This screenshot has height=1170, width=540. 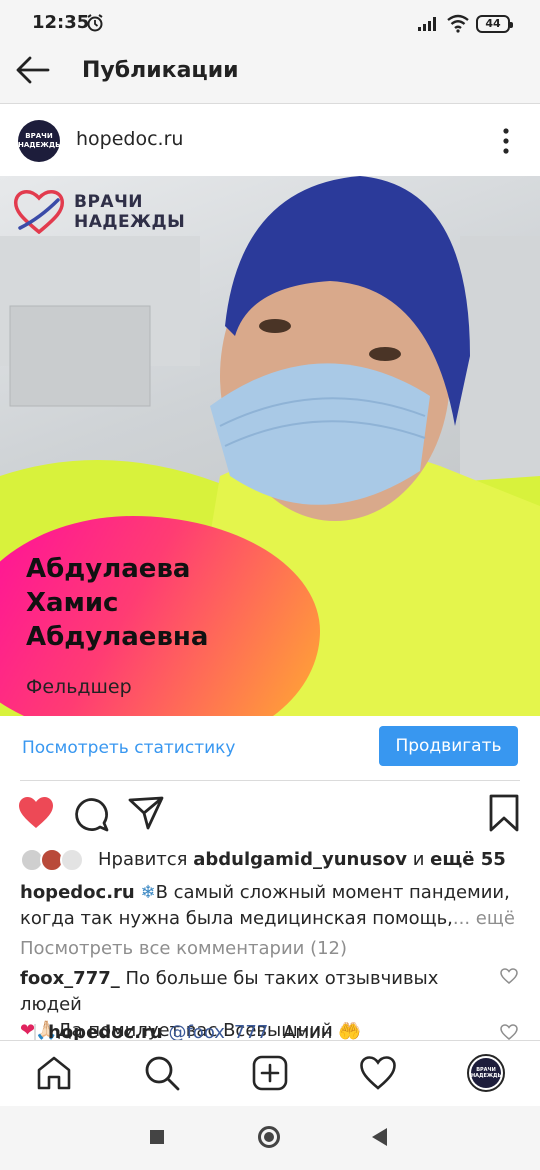 I want to click on back-triangle-icon, so click(x=379, y=1137).